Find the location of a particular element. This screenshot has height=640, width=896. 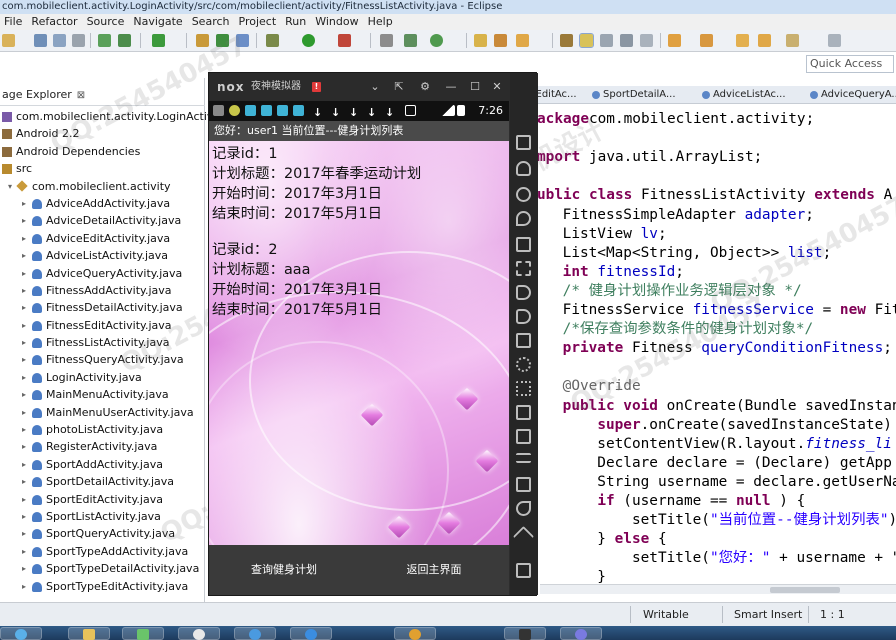

tree-item: ▸ SportAddActivity.java is located at coordinates (102, 464).